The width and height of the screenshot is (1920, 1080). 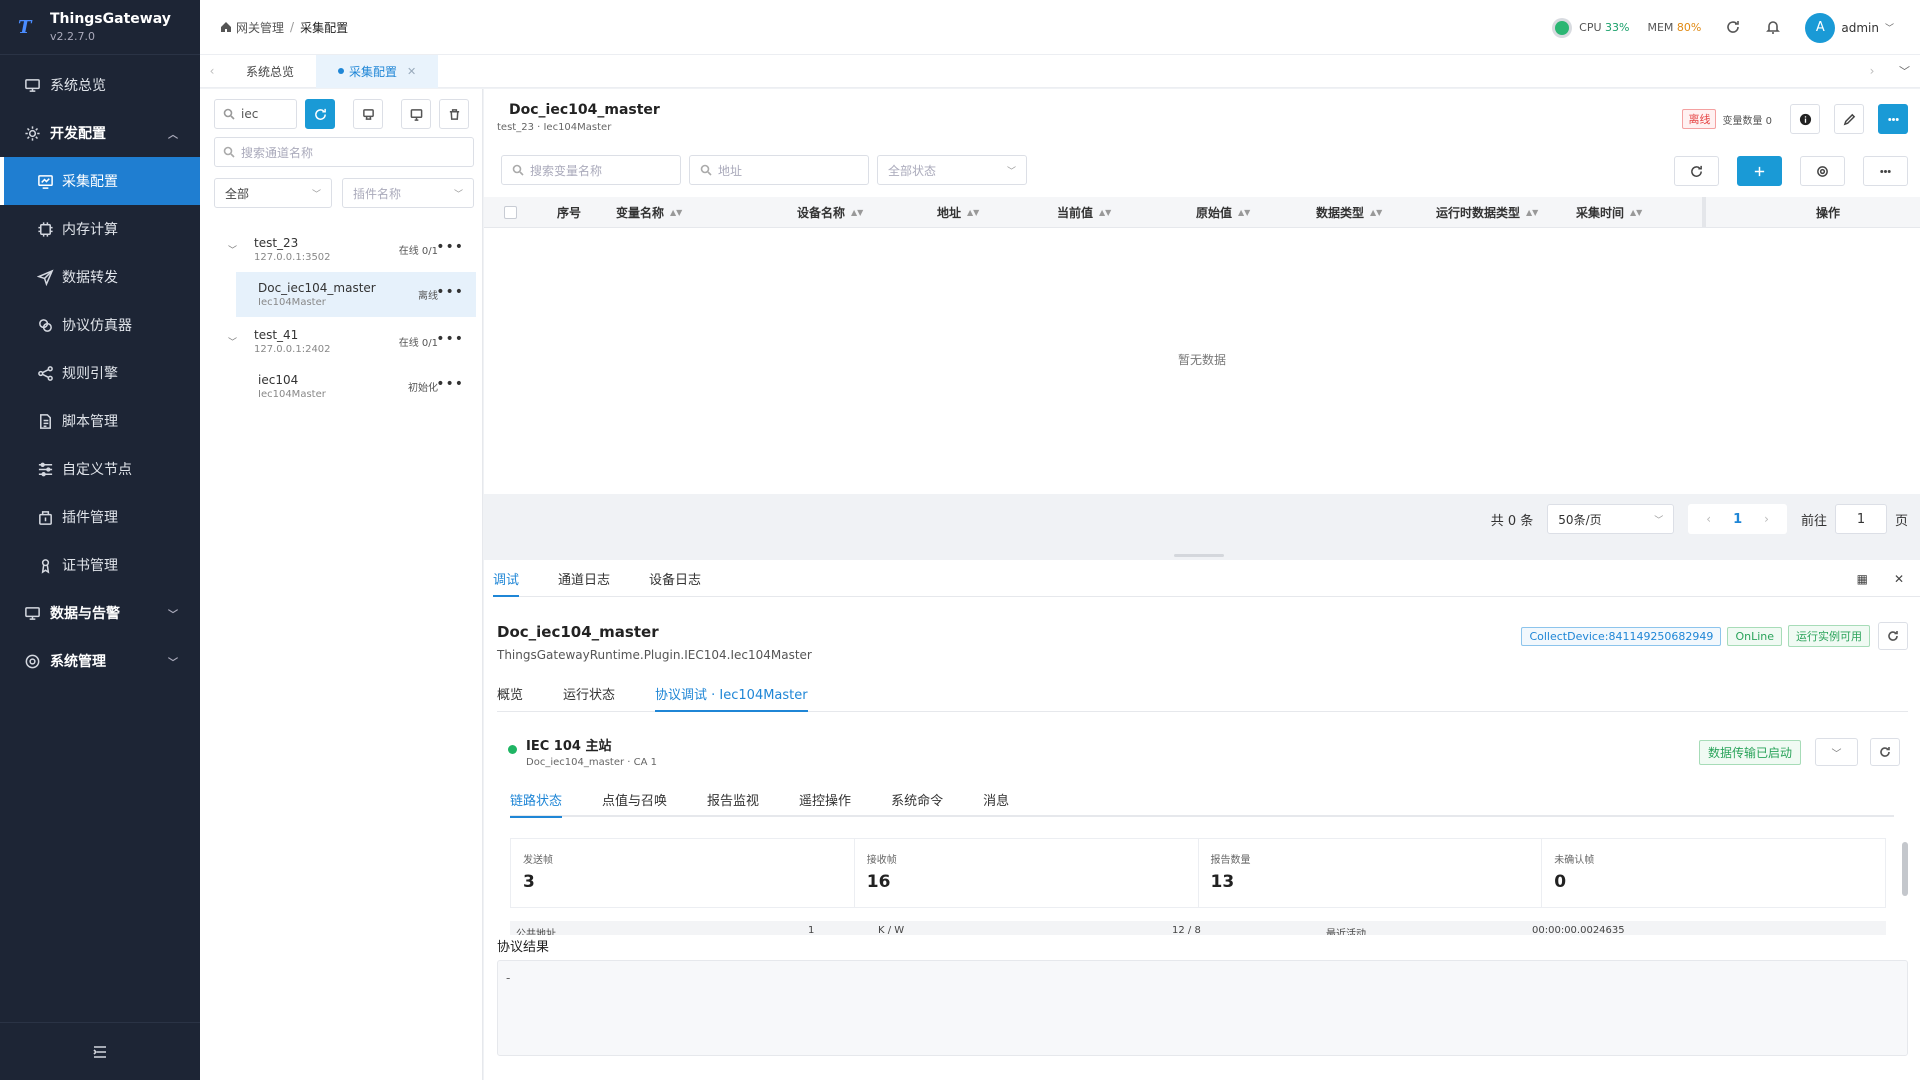 I want to click on delete-button, so click(x=454, y=114).